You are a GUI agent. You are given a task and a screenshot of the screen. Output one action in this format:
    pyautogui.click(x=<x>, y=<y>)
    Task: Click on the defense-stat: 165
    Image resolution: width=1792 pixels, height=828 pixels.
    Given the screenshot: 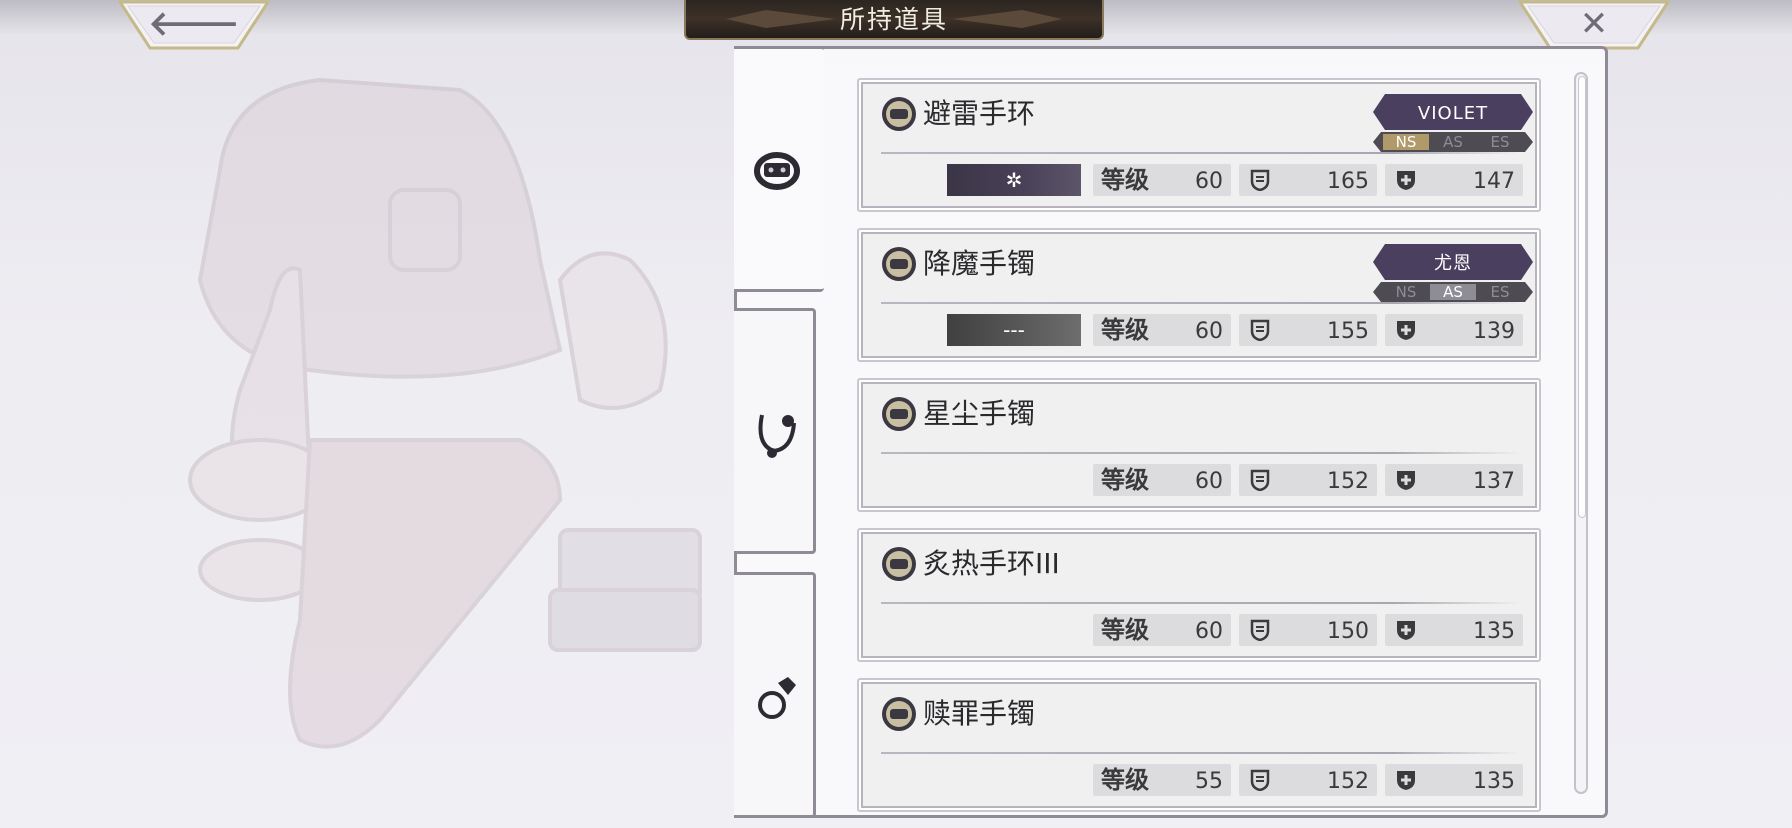 What is the action you would take?
    pyautogui.click(x=1308, y=180)
    